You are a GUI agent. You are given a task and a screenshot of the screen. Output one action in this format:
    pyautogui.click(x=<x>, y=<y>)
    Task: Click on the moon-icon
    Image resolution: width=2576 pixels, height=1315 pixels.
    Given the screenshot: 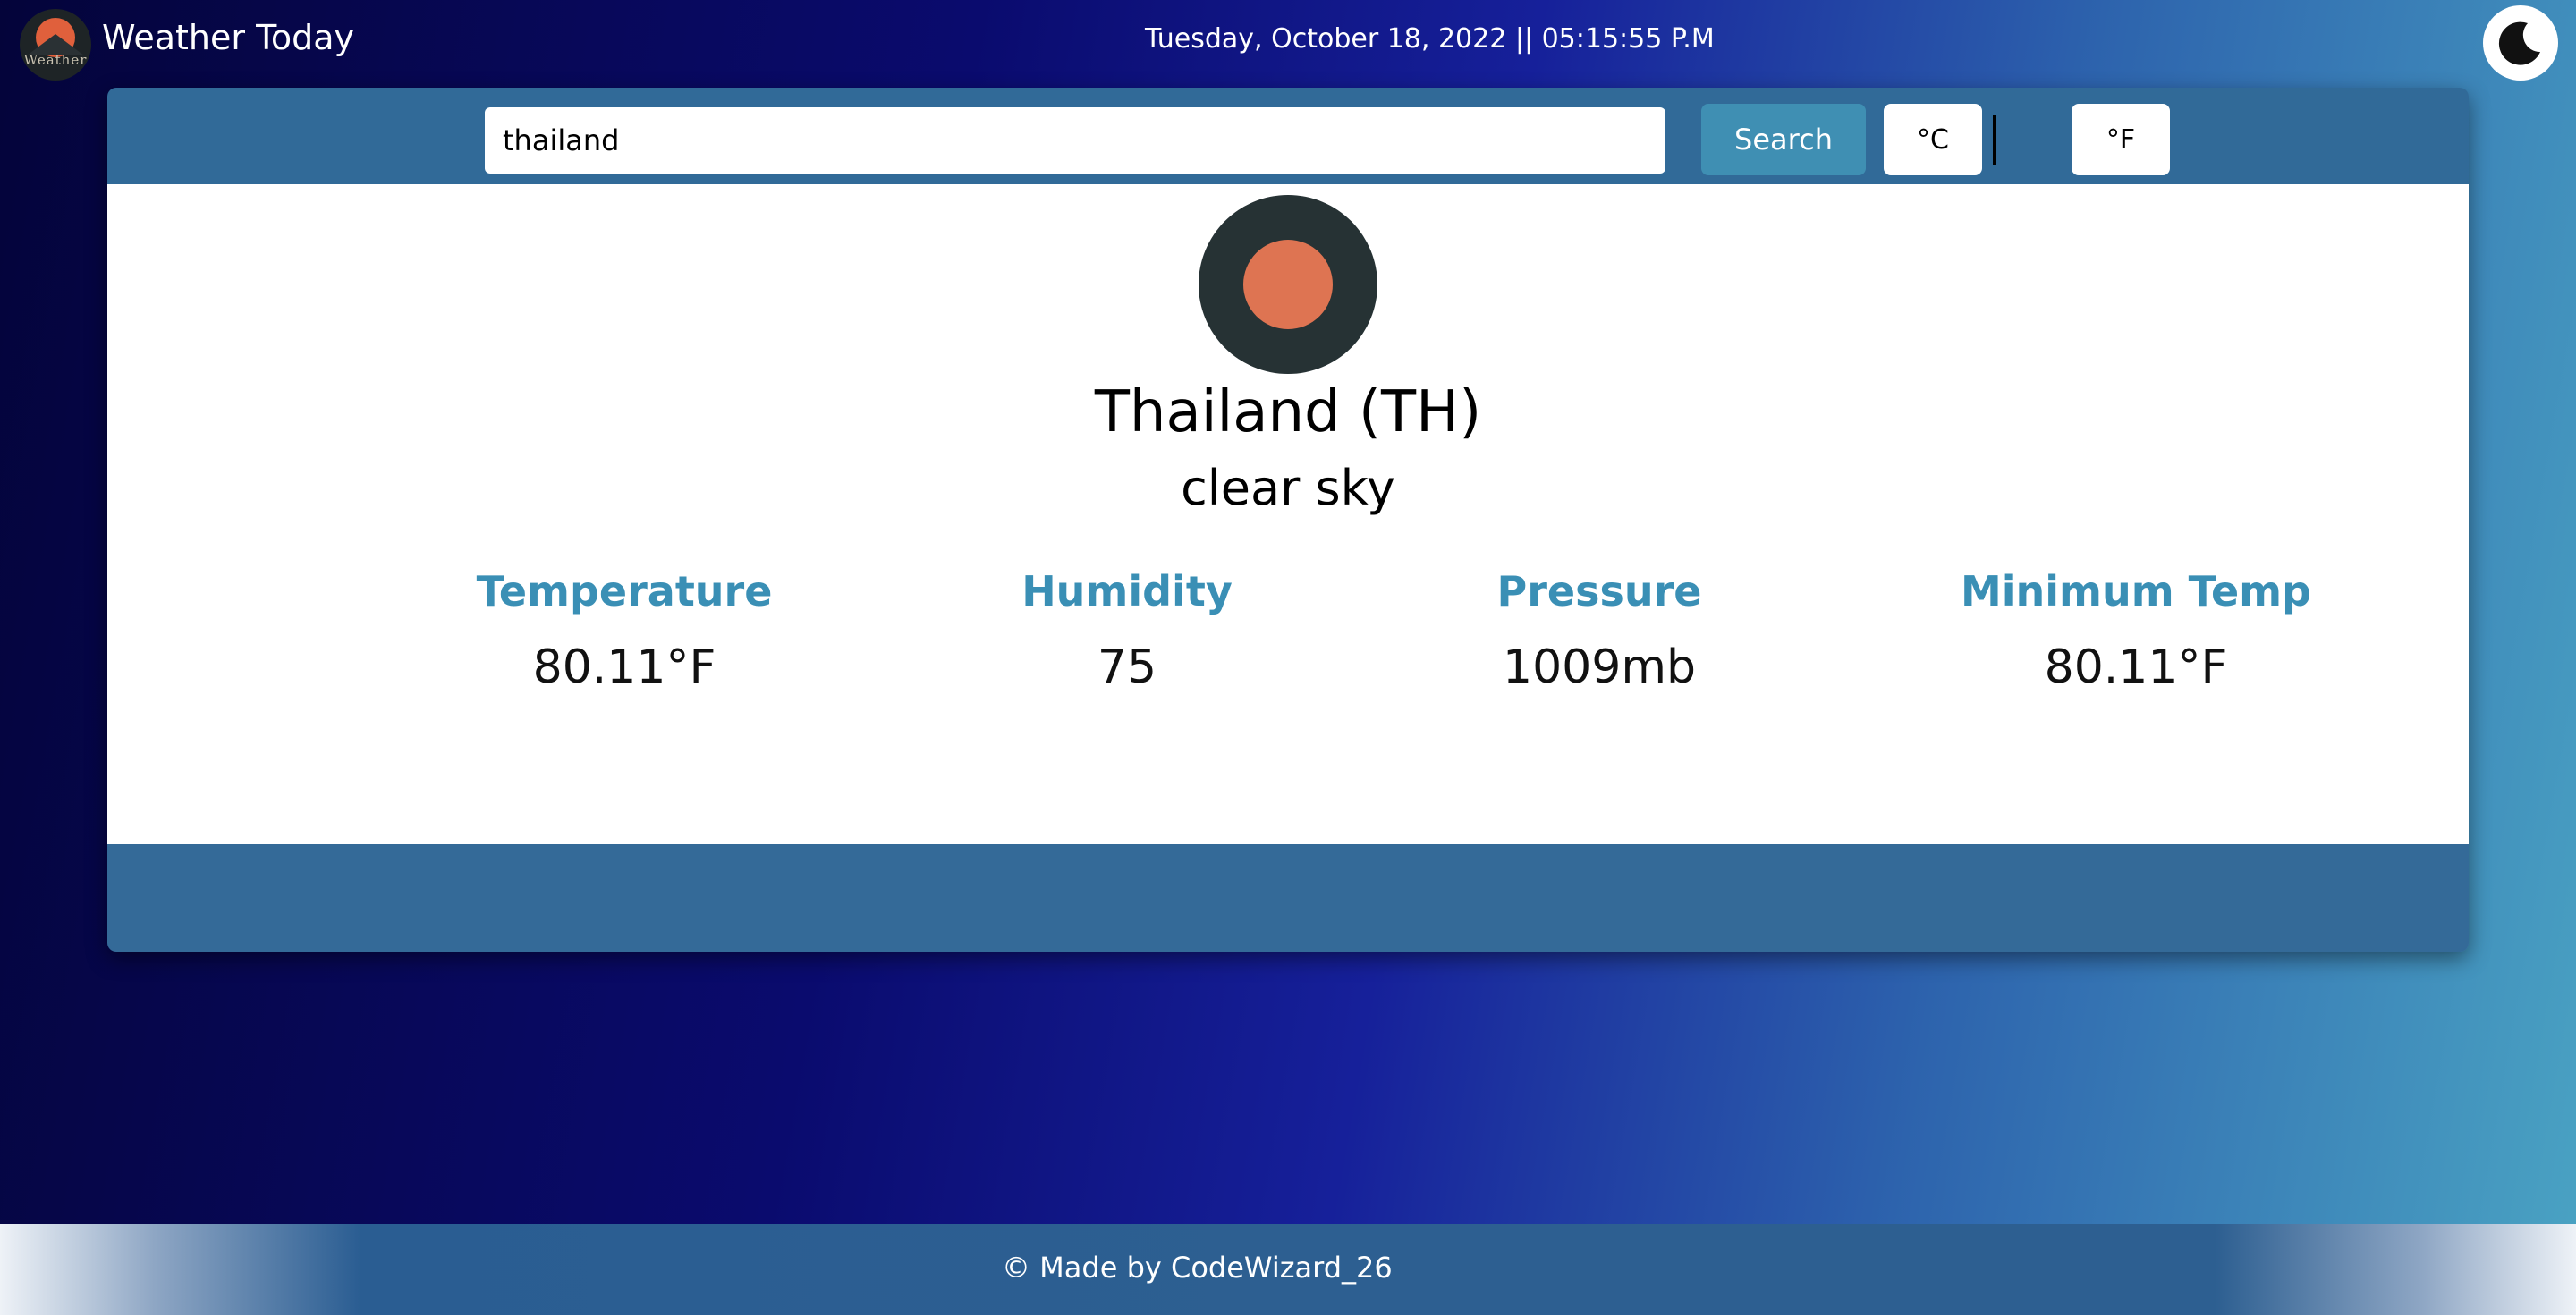 What is the action you would take?
    pyautogui.click(x=2519, y=43)
    